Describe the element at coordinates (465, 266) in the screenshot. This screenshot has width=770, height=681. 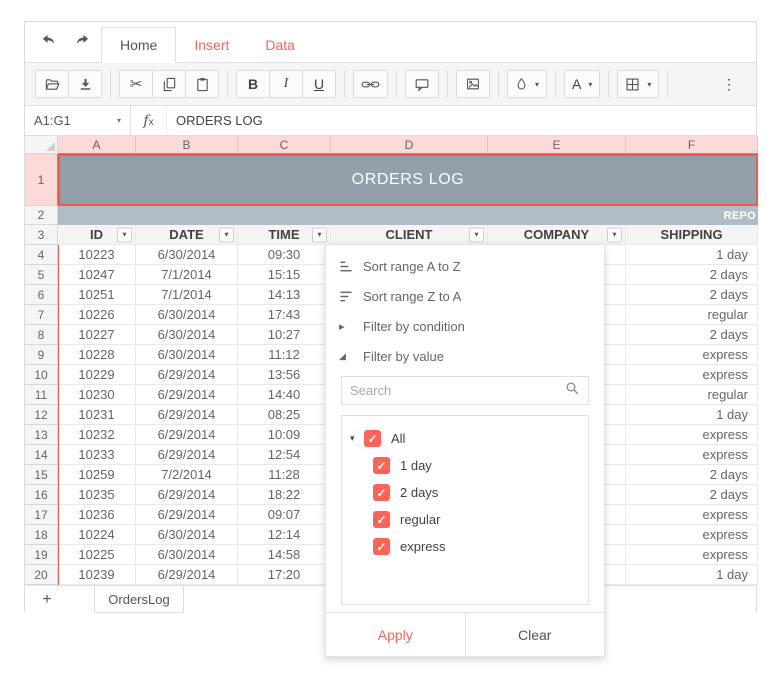
I see `menu-item-sort-range-a-to-z: Sort range A to Z` at that location.